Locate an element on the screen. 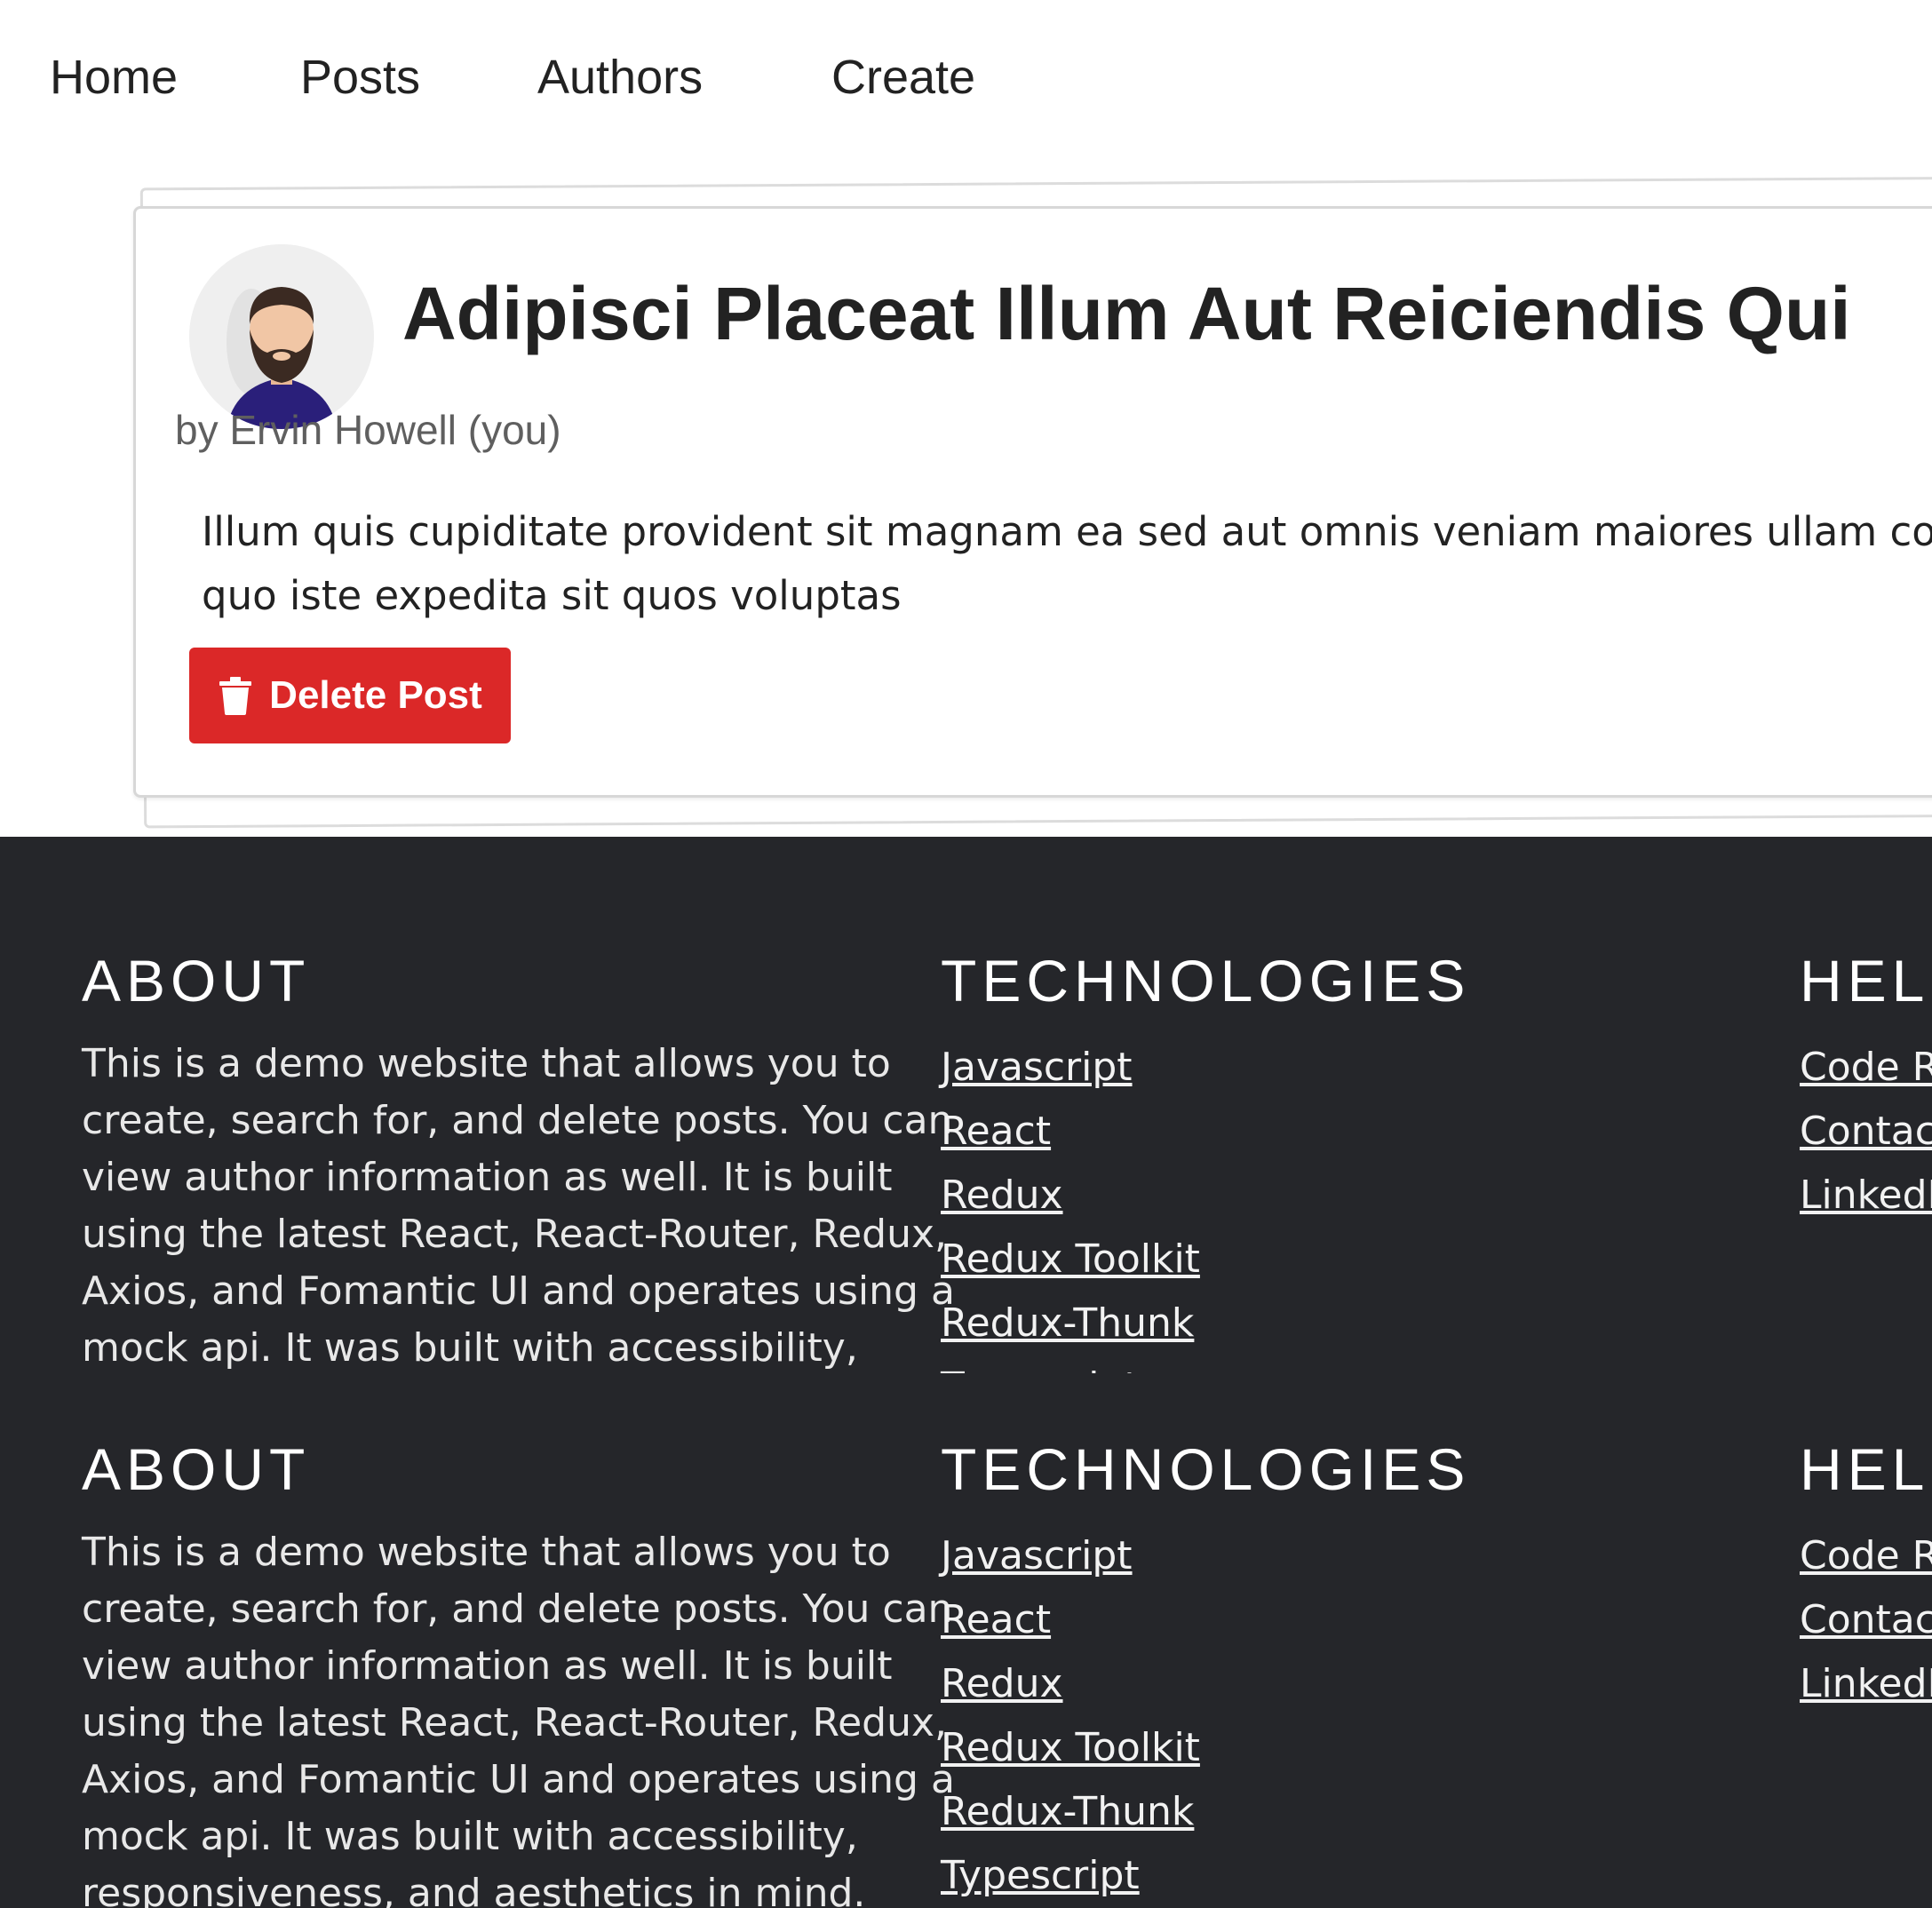 The image size is (1932, 1908). nav-posts: Posts is located at coordinates (360, 77).